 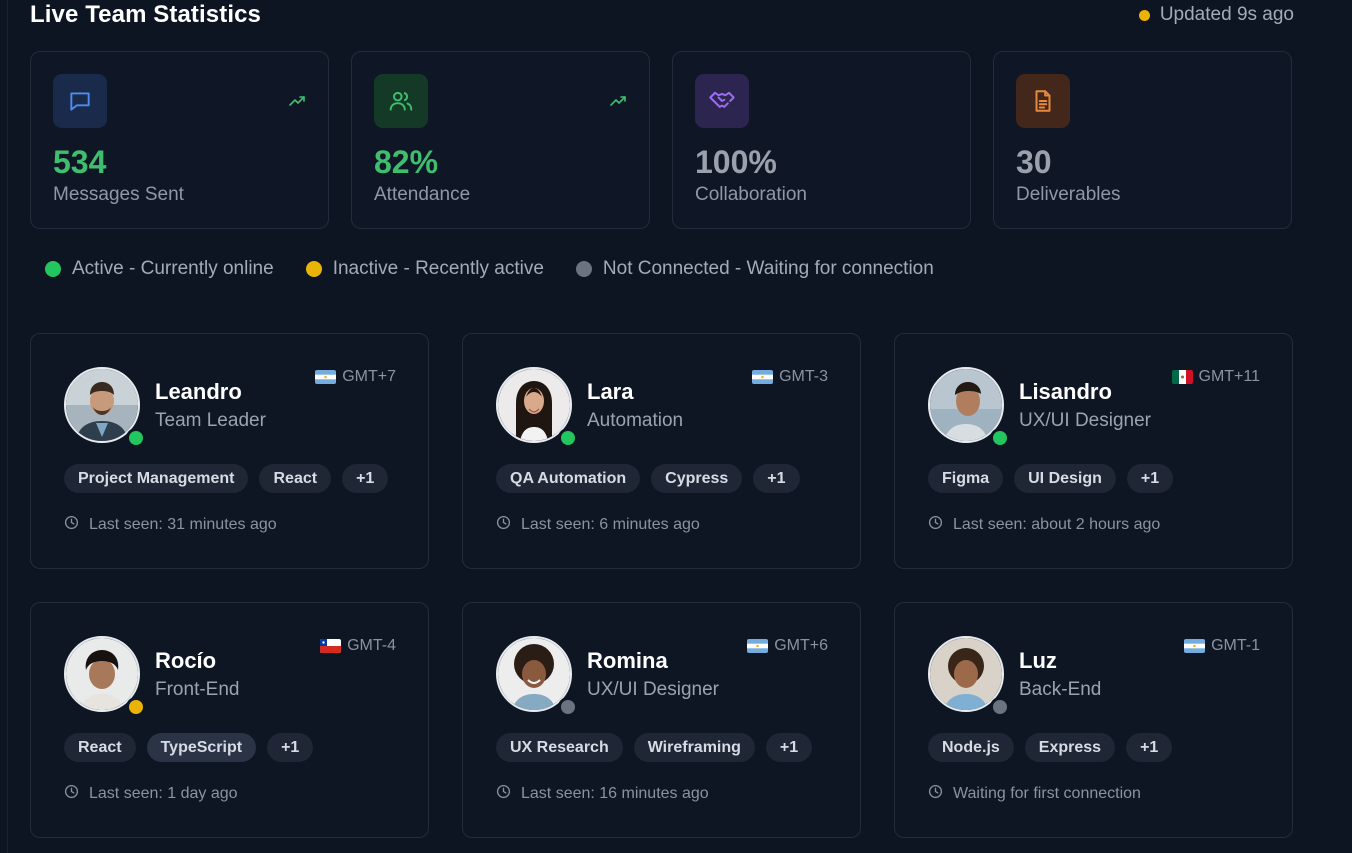 I want to click on member-name: Rocío, so click(x=186, y=660).